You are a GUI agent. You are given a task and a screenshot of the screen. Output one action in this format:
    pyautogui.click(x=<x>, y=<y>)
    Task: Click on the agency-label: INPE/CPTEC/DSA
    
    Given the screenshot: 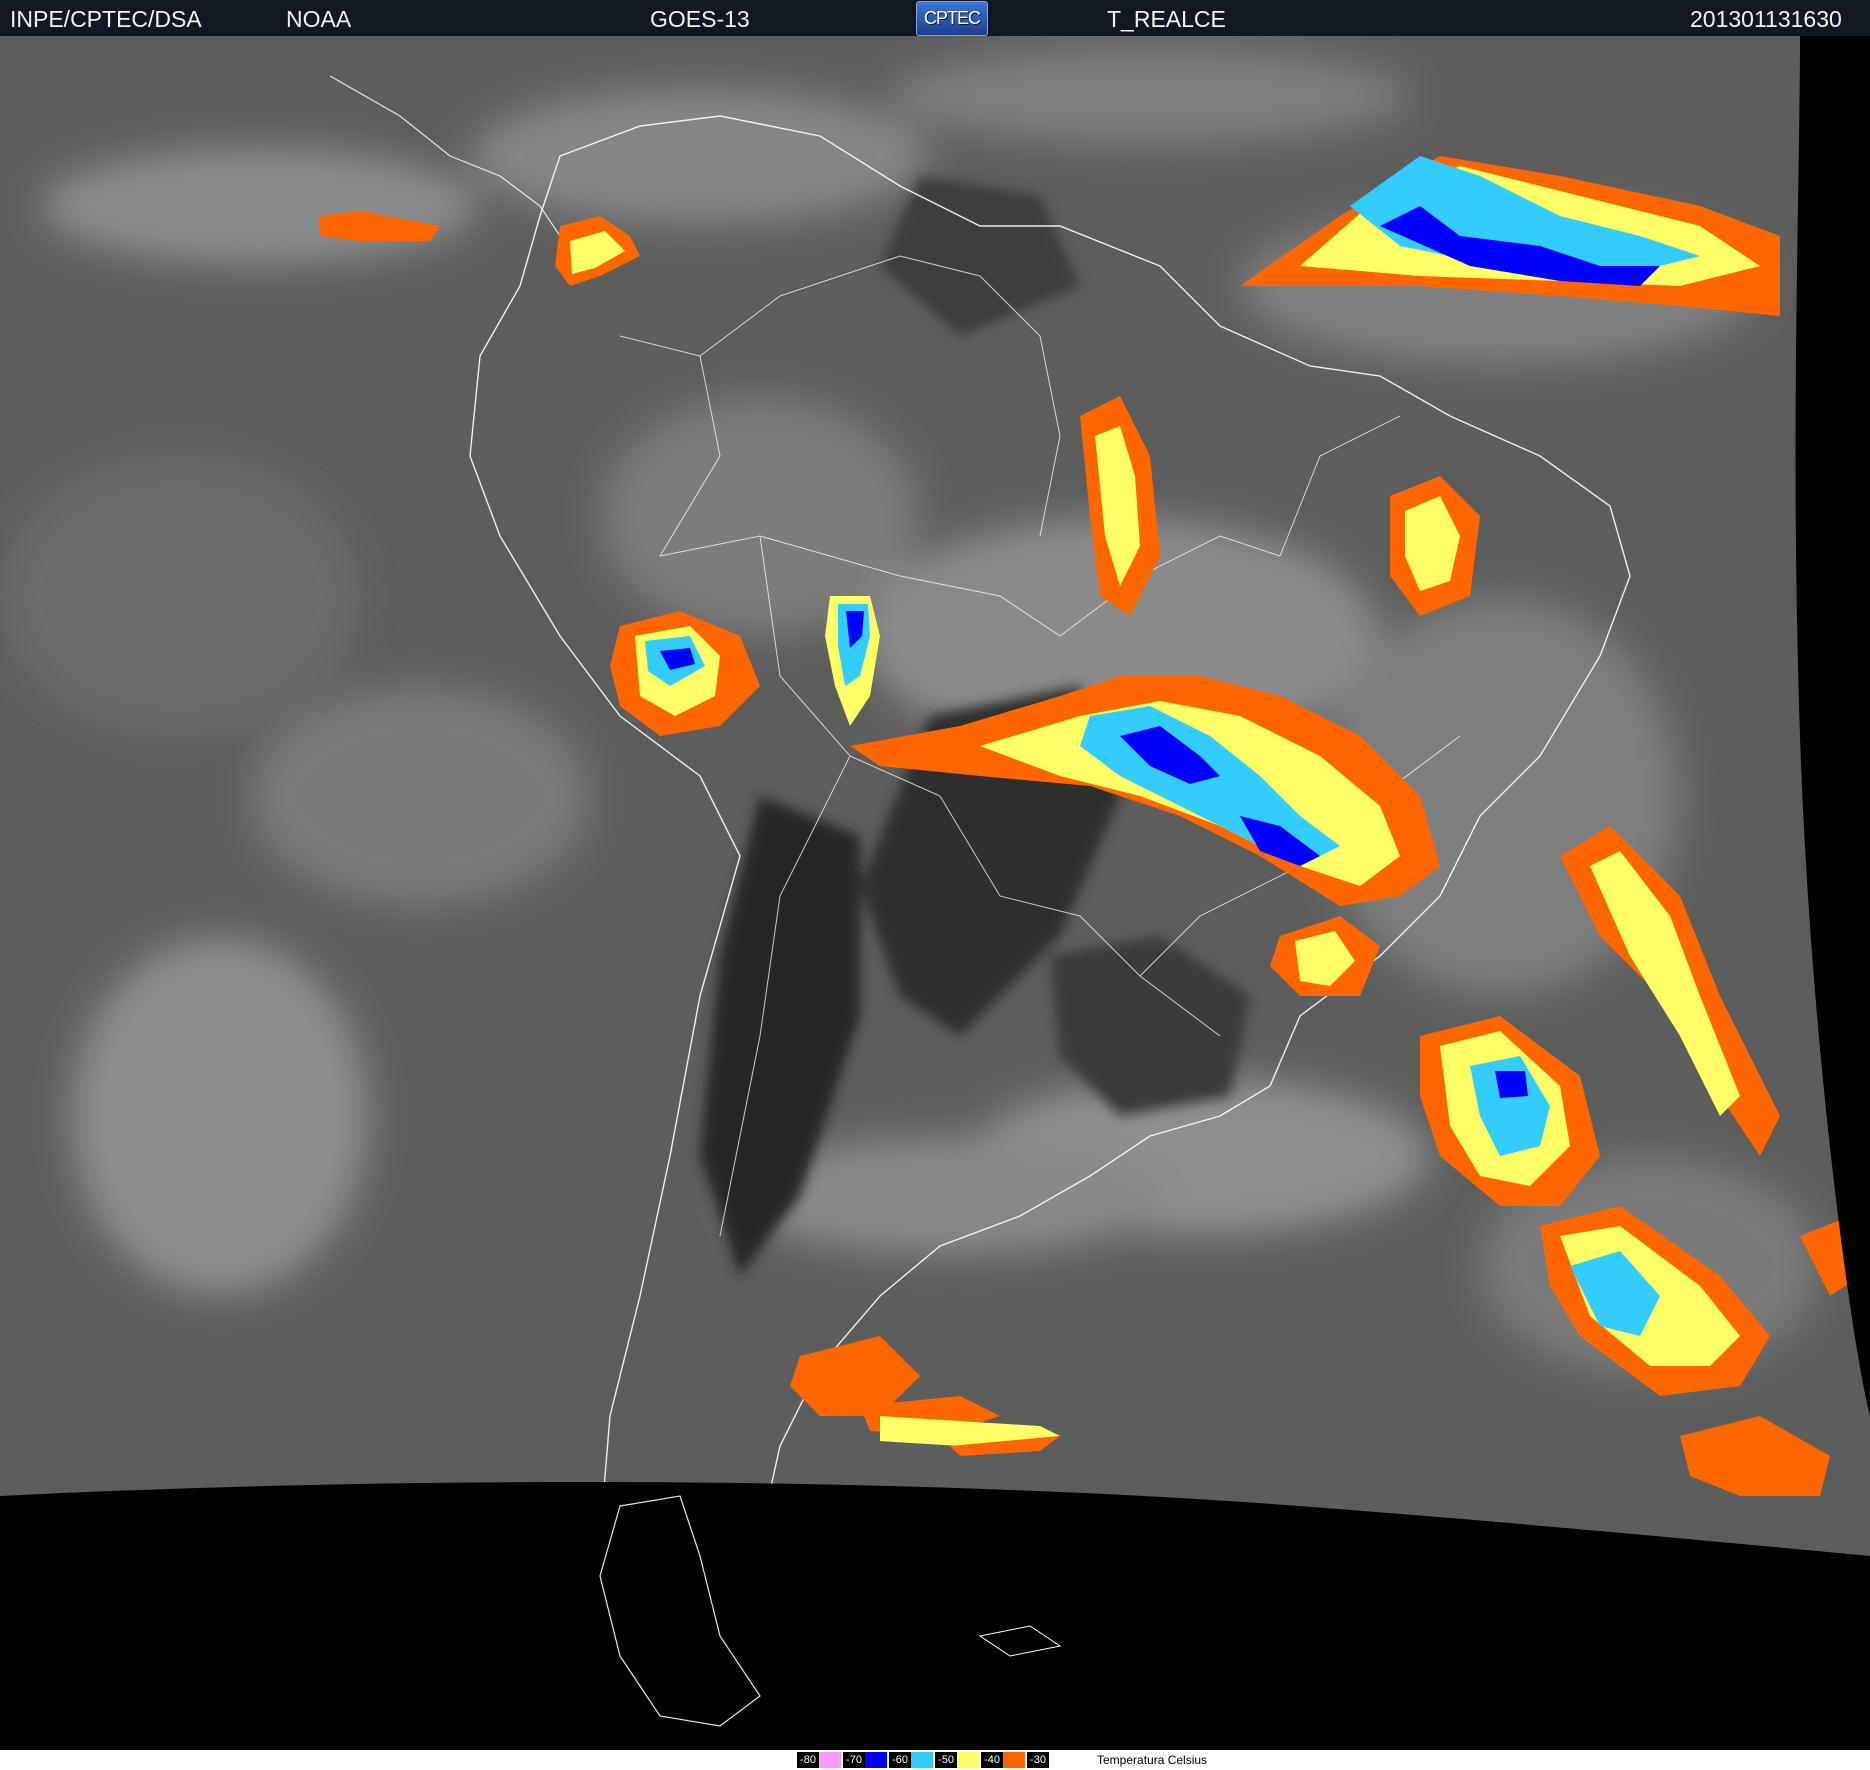 What is the action you would take?
    pyautogui.click(x=106, y=19)
    